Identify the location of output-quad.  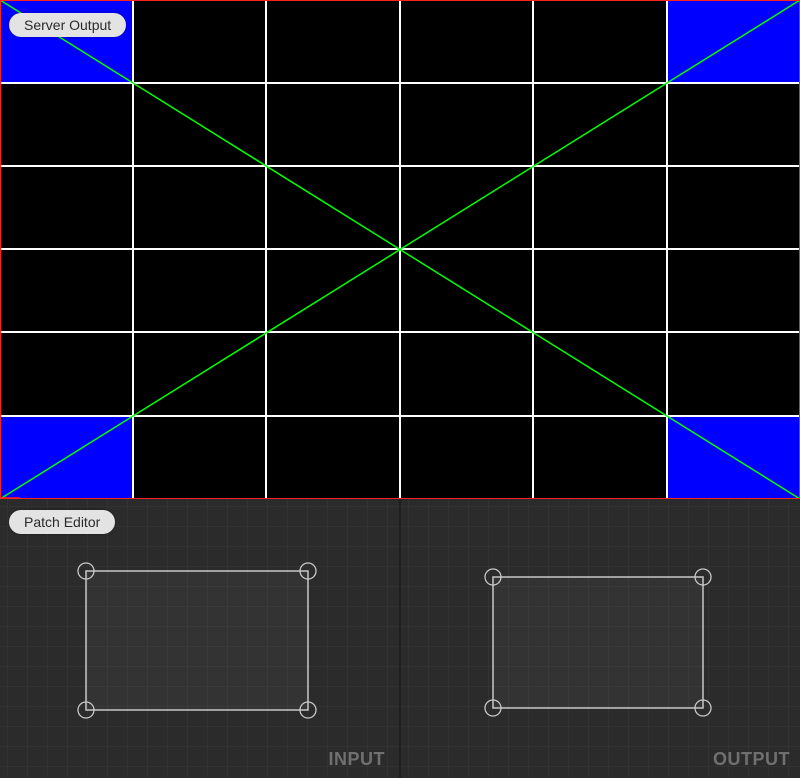
(598, 642).